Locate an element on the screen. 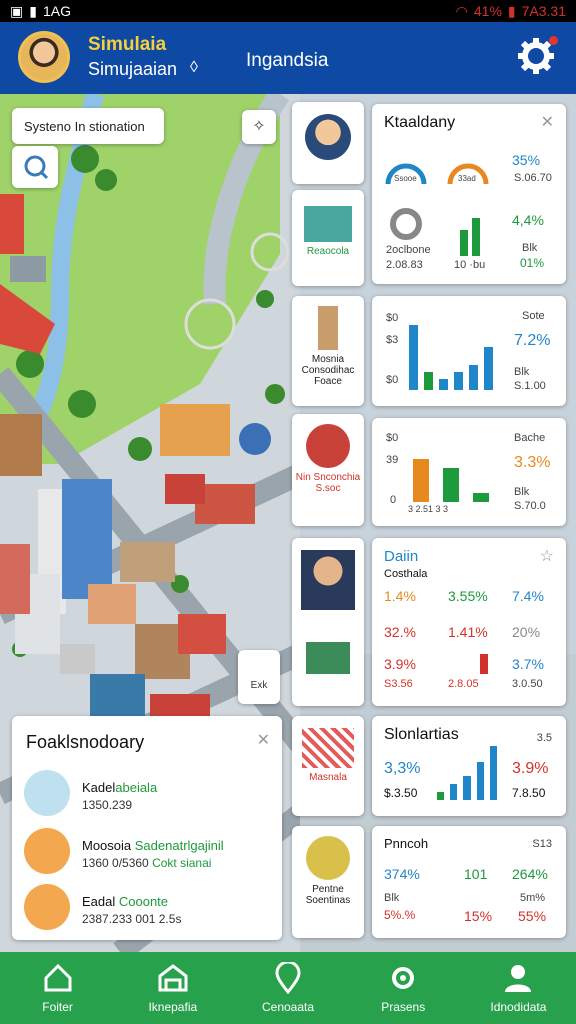 This screenshot has width=576, height=1024. stat-sub: 2.8.05 is located at coordinates (463, 684).